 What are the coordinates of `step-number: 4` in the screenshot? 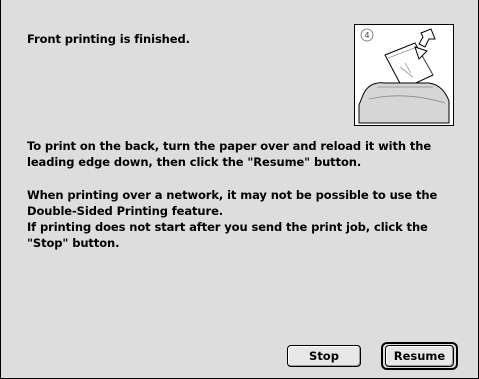 It's located at (366, 35).